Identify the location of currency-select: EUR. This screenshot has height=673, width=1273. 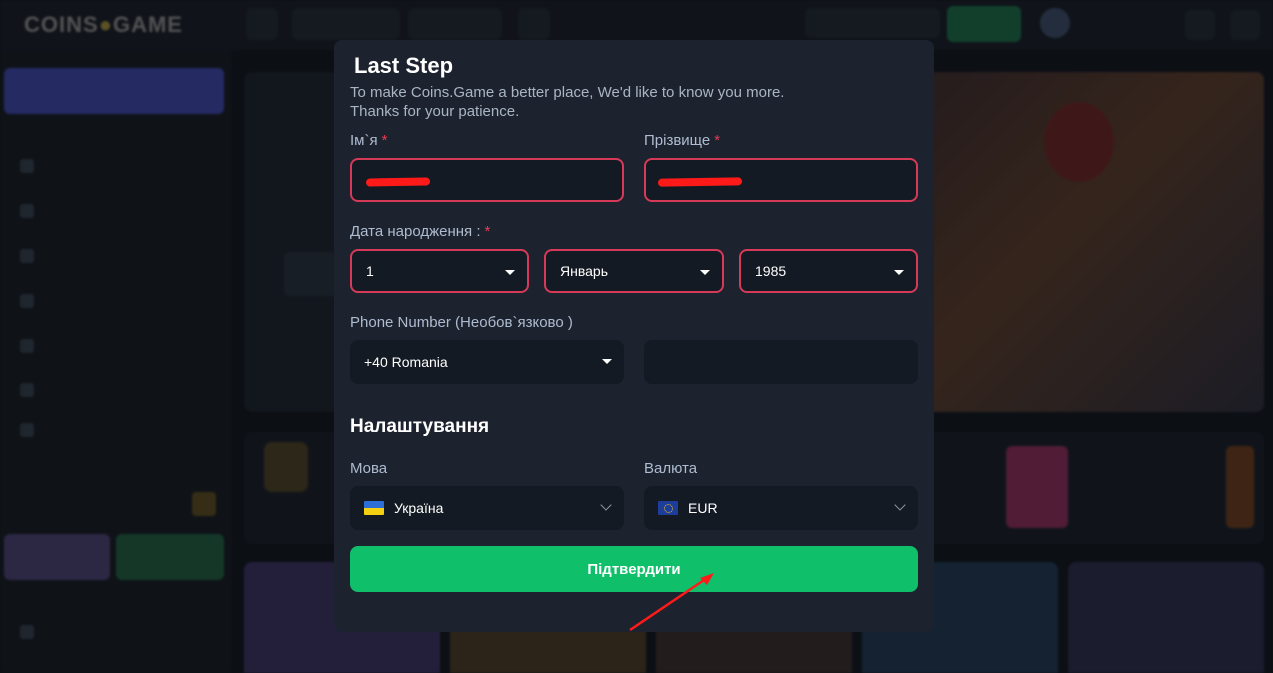
(781, 508).